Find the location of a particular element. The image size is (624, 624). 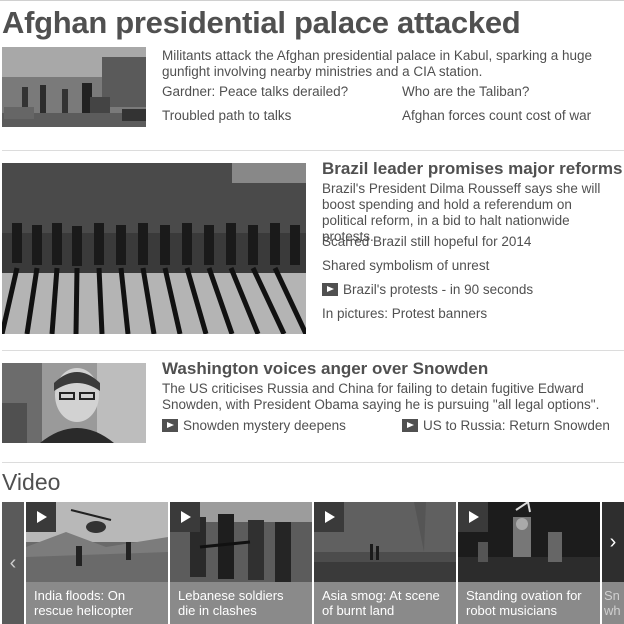

snowden-link-mystery: Snowden mystery deepens is located at coordinates (254, 426).